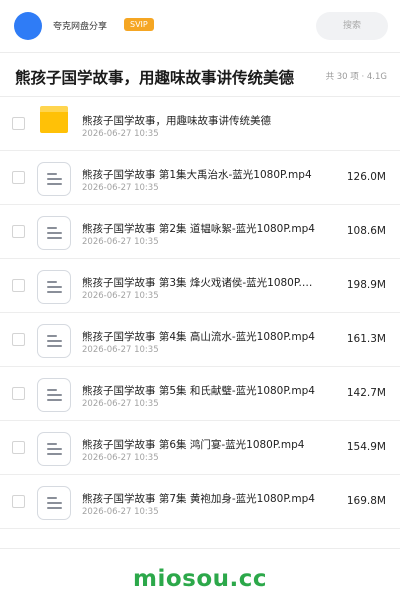 The height and width of the screenshot is (600, 400). Describe the element at coordinates (366, 231) in the screenshot. I see `item-size: 108.6M` at that location.